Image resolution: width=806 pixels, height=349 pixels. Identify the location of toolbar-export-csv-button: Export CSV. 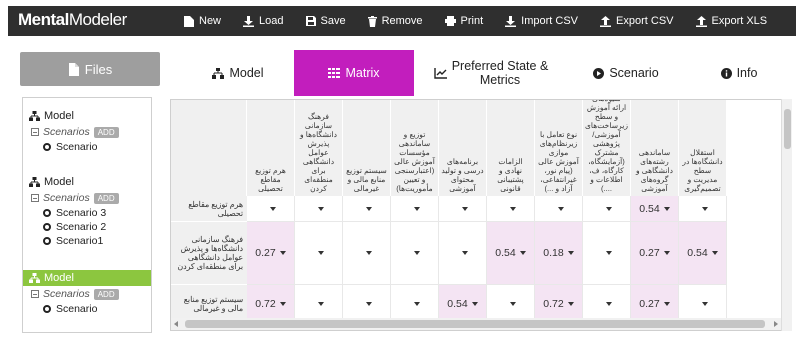
(637, 21).